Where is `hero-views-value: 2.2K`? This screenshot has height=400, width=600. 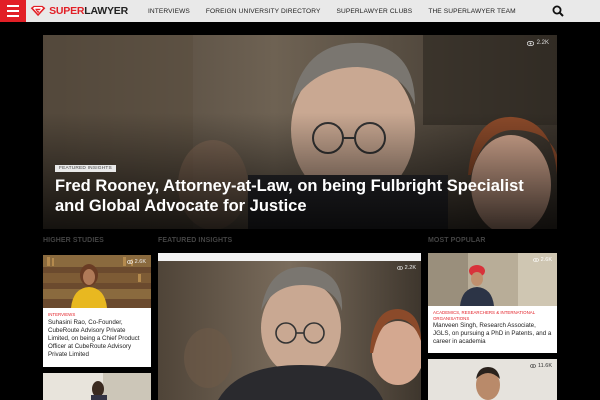
hero-views-value: 2.2K is located at coordinates (542, 43).